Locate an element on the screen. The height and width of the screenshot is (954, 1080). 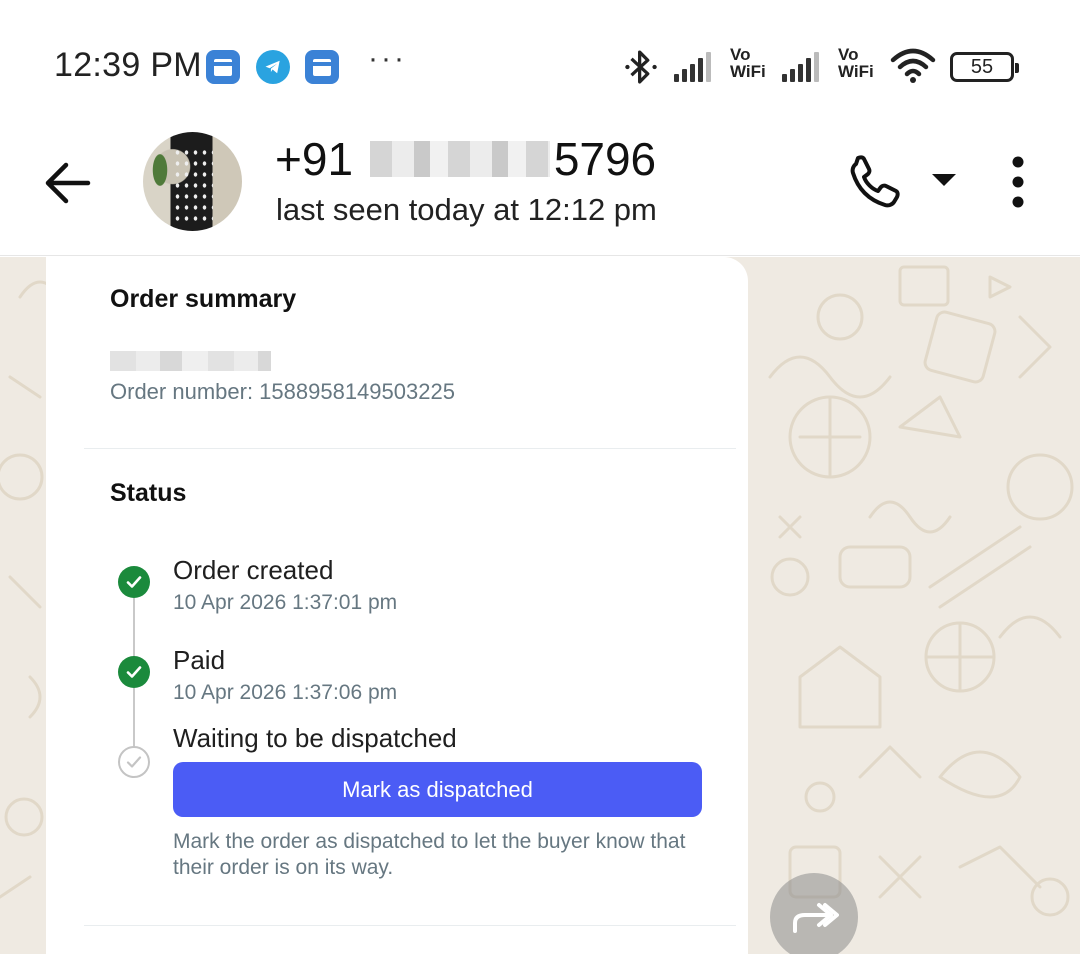
step-label: Order created is located at coordinates (253, 570).